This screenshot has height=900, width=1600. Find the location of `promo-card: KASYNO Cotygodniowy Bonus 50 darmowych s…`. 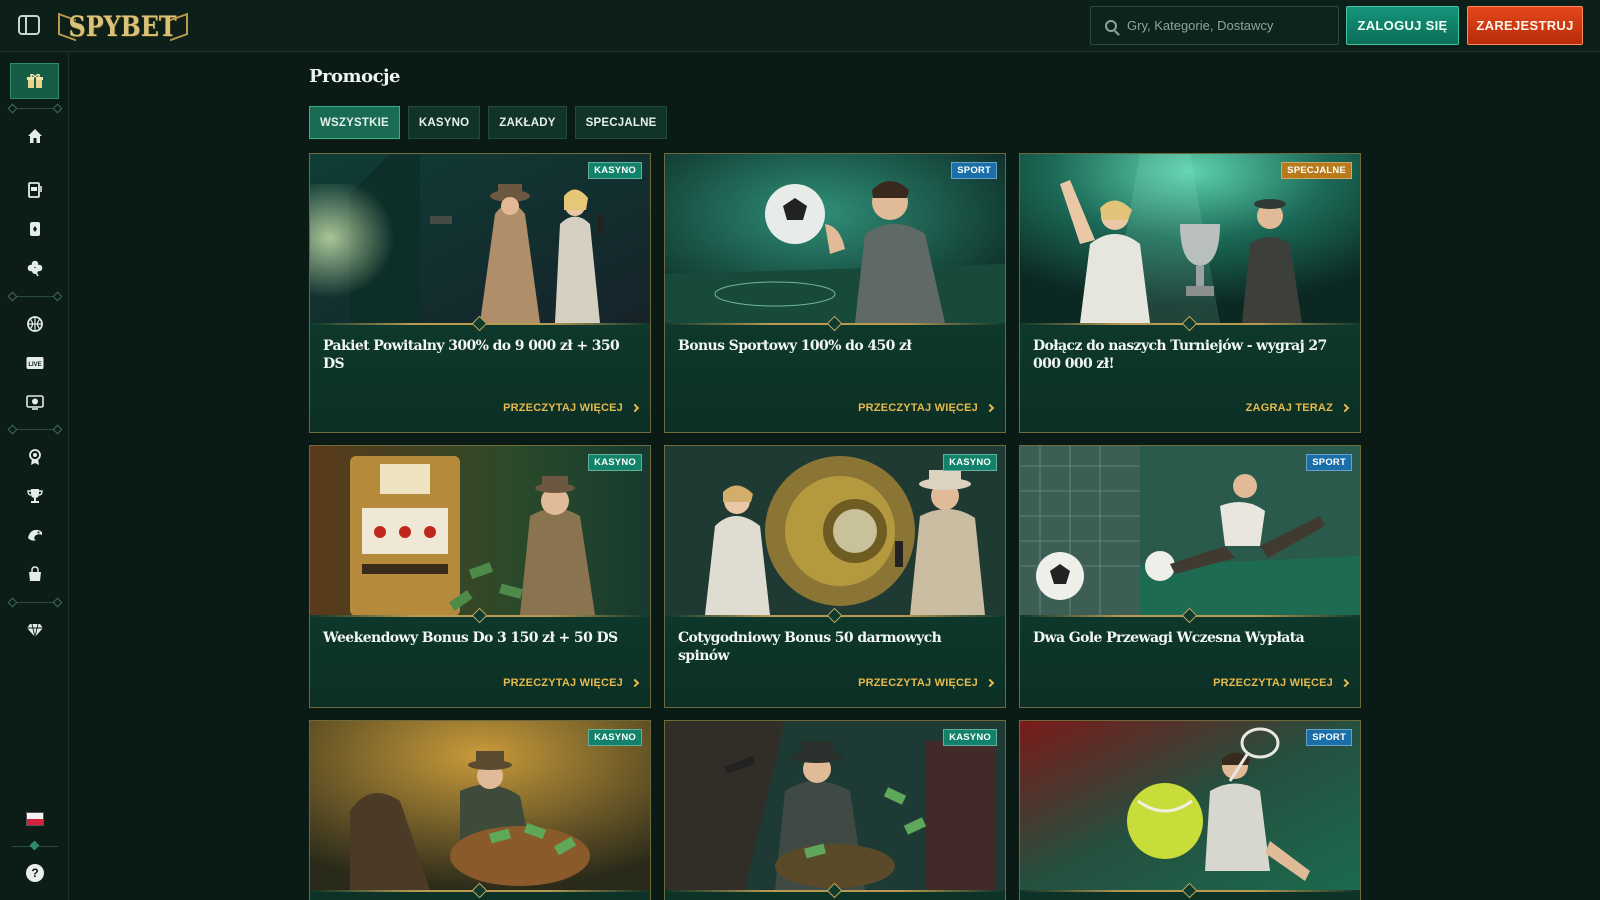

promo-card: KASYNO Cotygodniowy Bonus 50 darmowych s… is located at coordinates (835, 576).